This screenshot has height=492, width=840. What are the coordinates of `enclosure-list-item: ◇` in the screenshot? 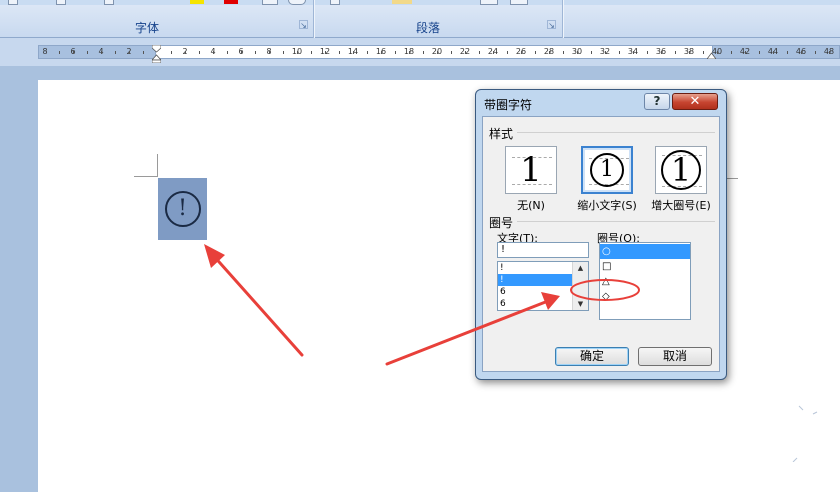 It's located at (645, 296).